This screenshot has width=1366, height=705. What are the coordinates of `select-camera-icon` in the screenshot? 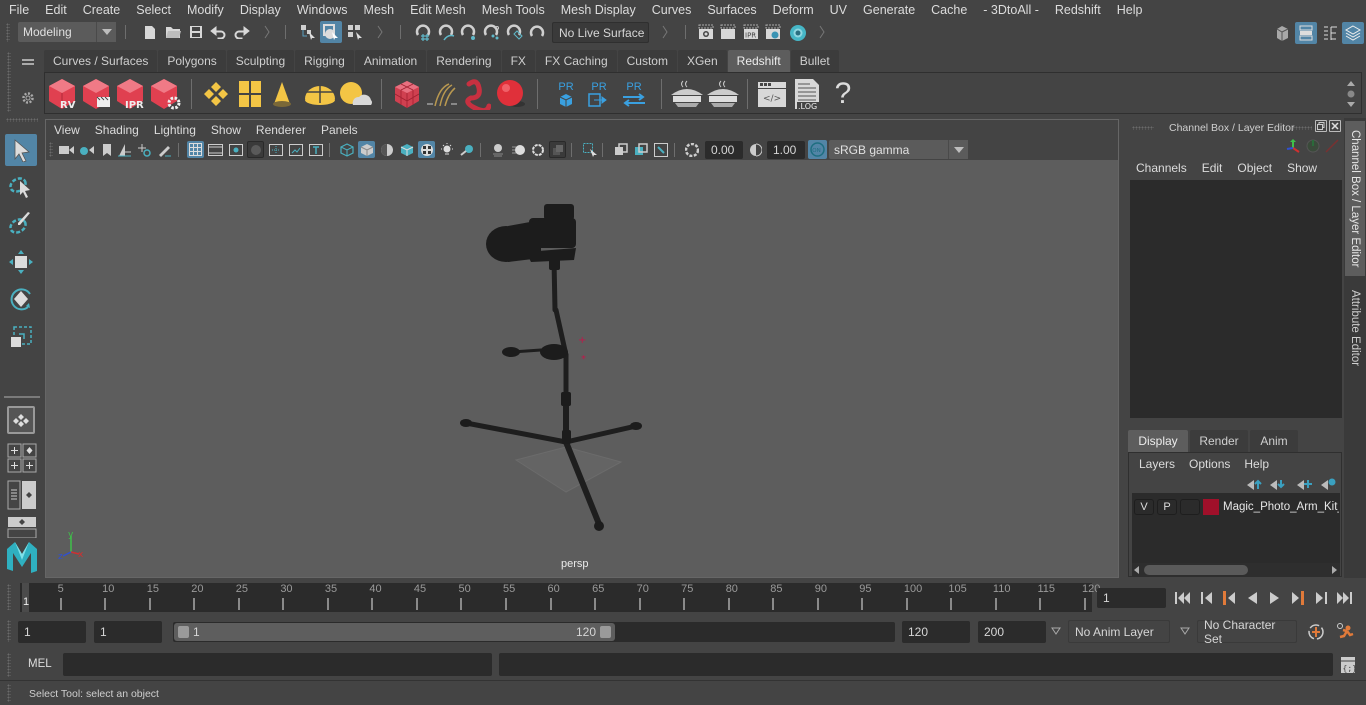 It's located at (66, 149).